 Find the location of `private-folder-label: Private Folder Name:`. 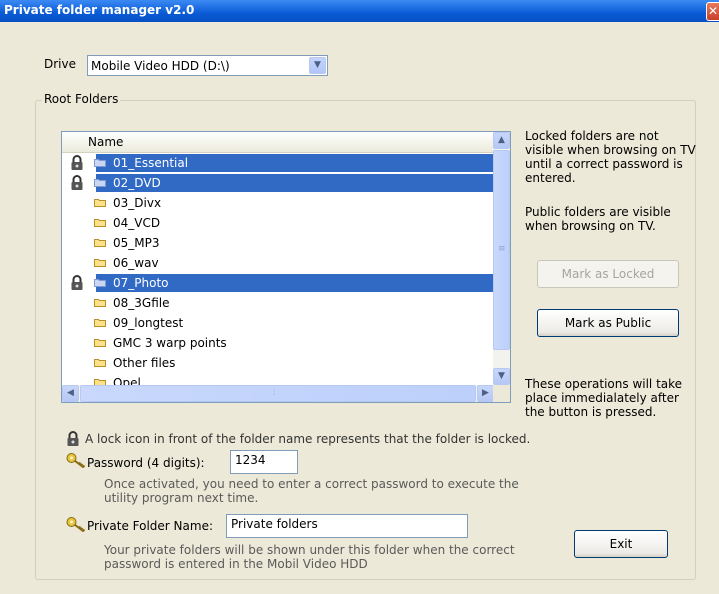

private-folder-label: Private Folder Name: is located at coordinates (150, 526).